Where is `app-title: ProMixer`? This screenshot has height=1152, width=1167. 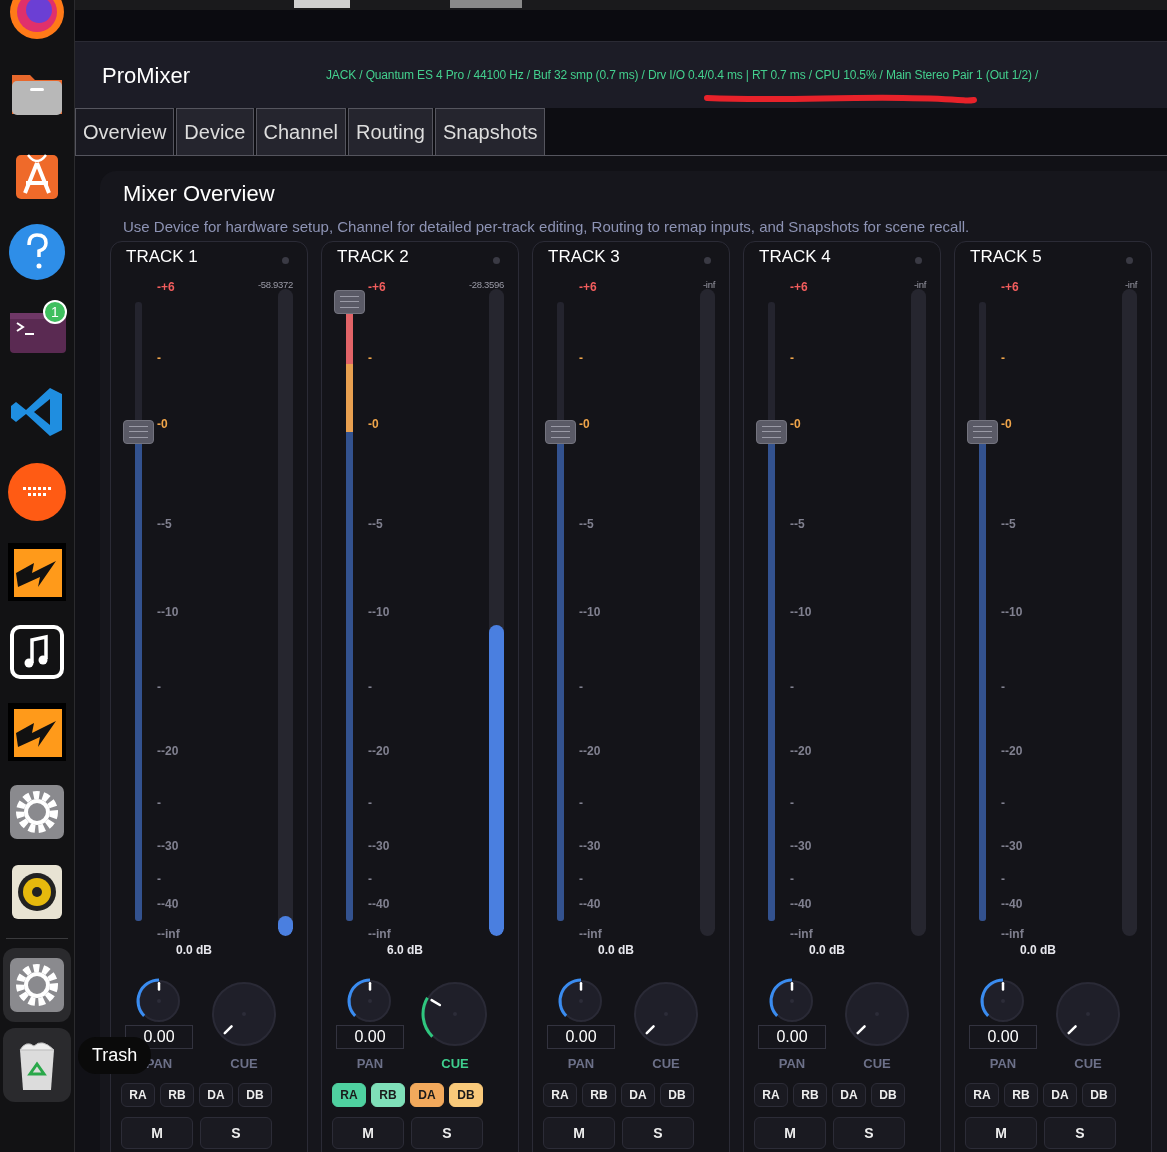 app-title: ProMixer is located at coordinates (146, 75).